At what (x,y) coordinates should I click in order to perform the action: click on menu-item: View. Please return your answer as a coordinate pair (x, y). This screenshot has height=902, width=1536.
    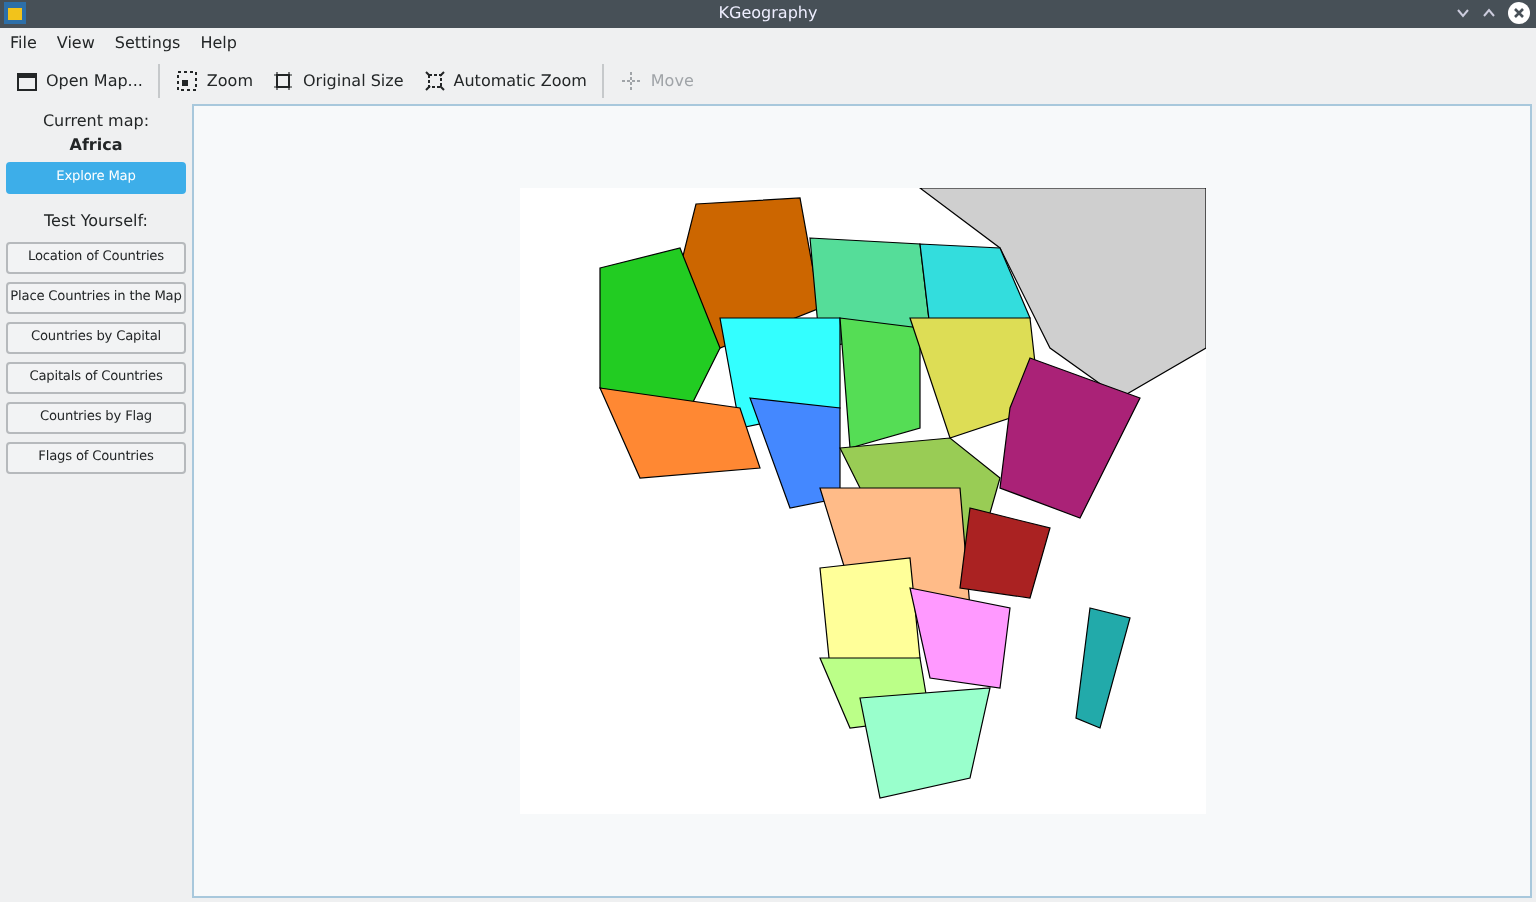
    Looking at the image, I should click on (75, 43).